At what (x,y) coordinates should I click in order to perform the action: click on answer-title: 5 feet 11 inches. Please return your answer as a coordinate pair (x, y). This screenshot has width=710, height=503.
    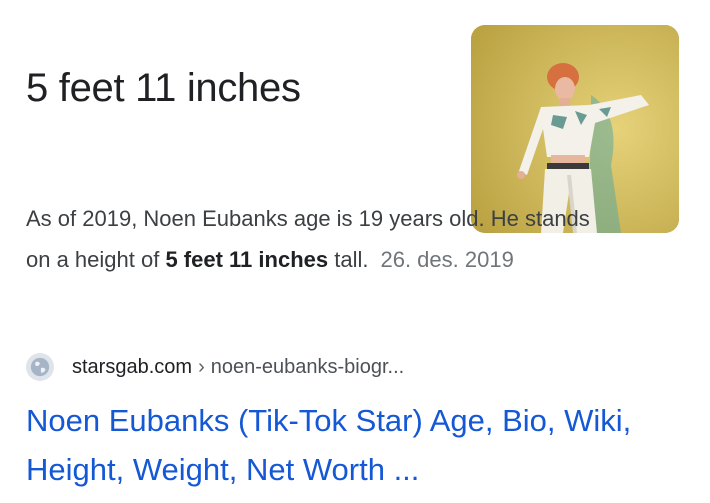
    Looking at the image, I should click on (163, 88).